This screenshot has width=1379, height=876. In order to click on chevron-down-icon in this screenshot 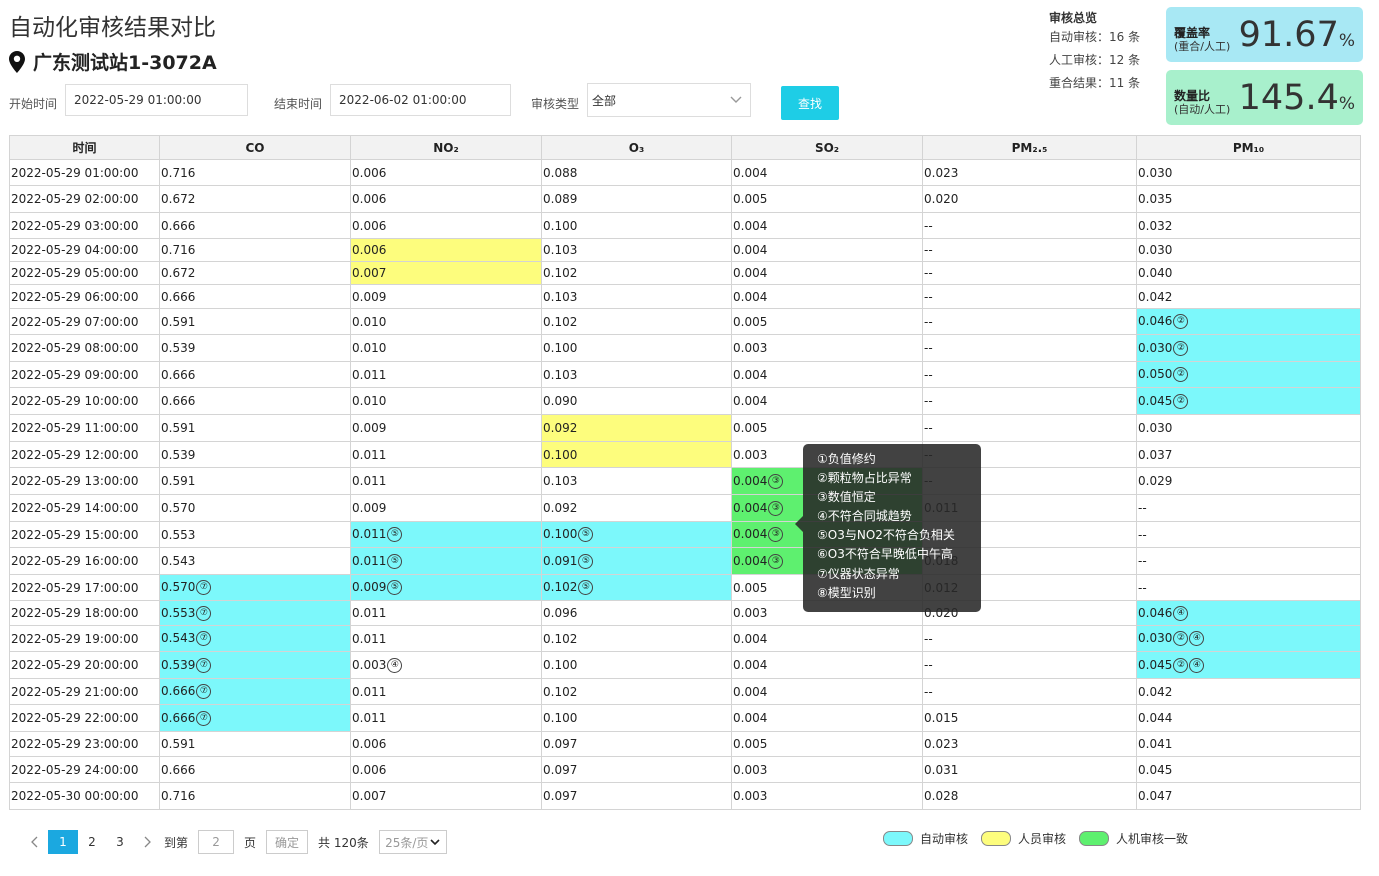, I will do `click(736, 99)`.